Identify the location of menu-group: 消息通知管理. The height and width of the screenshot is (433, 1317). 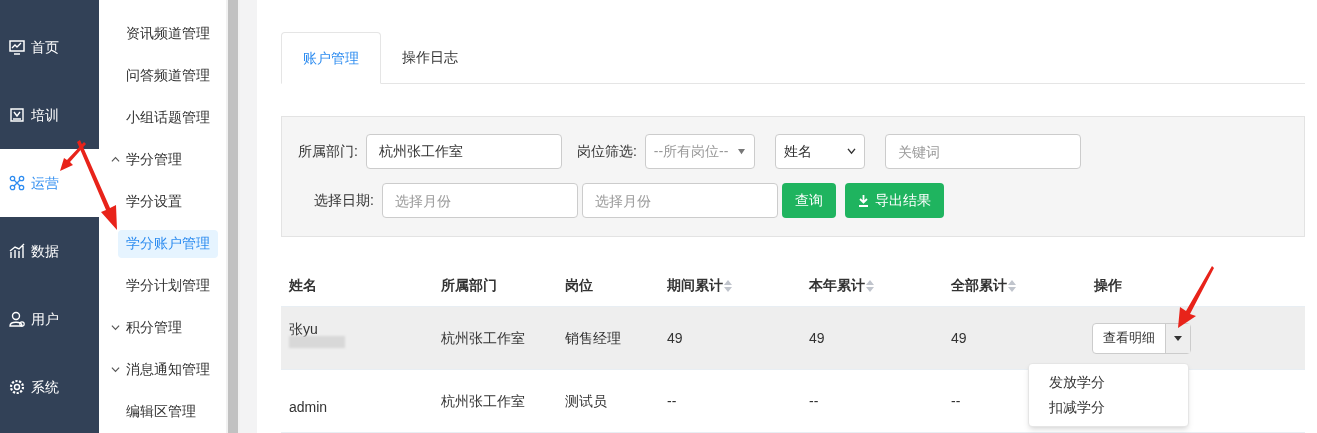
(154, 370).